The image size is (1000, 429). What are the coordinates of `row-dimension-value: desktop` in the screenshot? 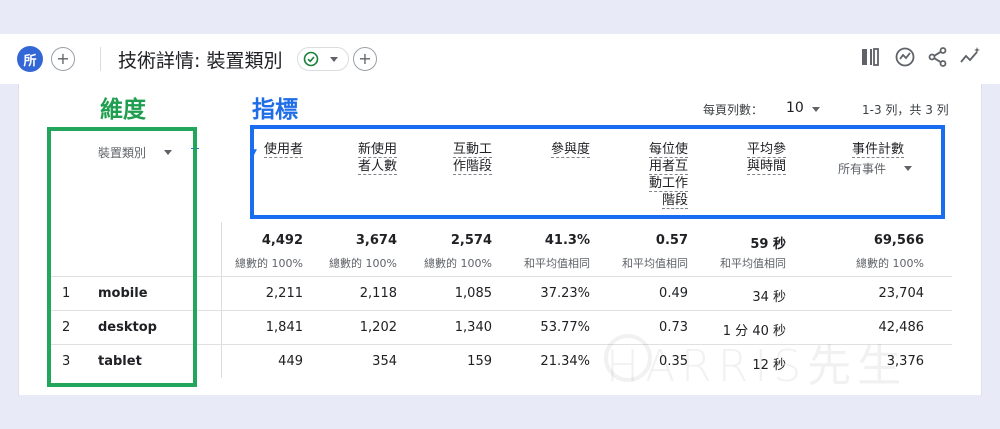 It's located at (127, 327).